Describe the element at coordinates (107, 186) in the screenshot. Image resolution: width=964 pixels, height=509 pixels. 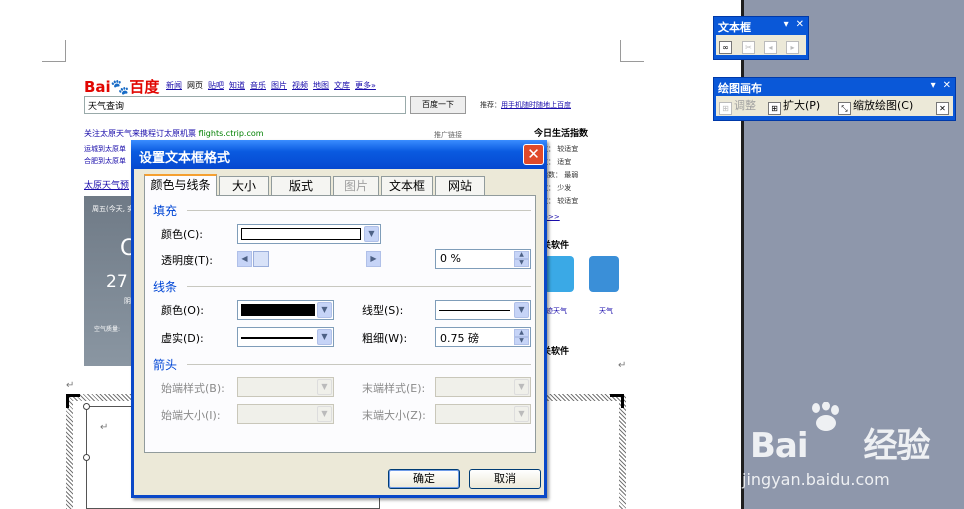
I see `weather-link: 太原天气预` at that location.